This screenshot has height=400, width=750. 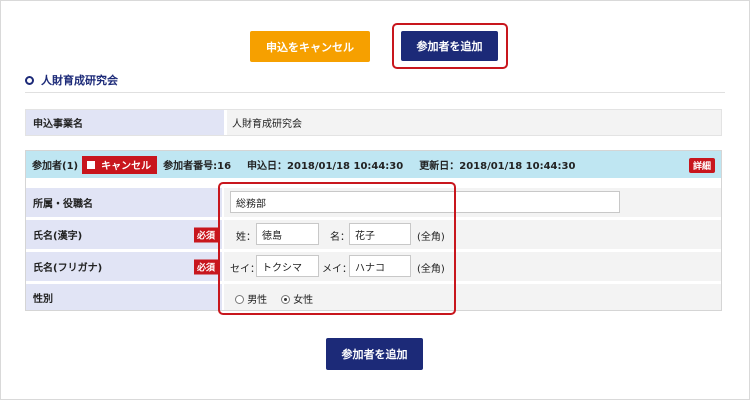 I want to click on detail-button: 詳細, so click(x=701, y=165).